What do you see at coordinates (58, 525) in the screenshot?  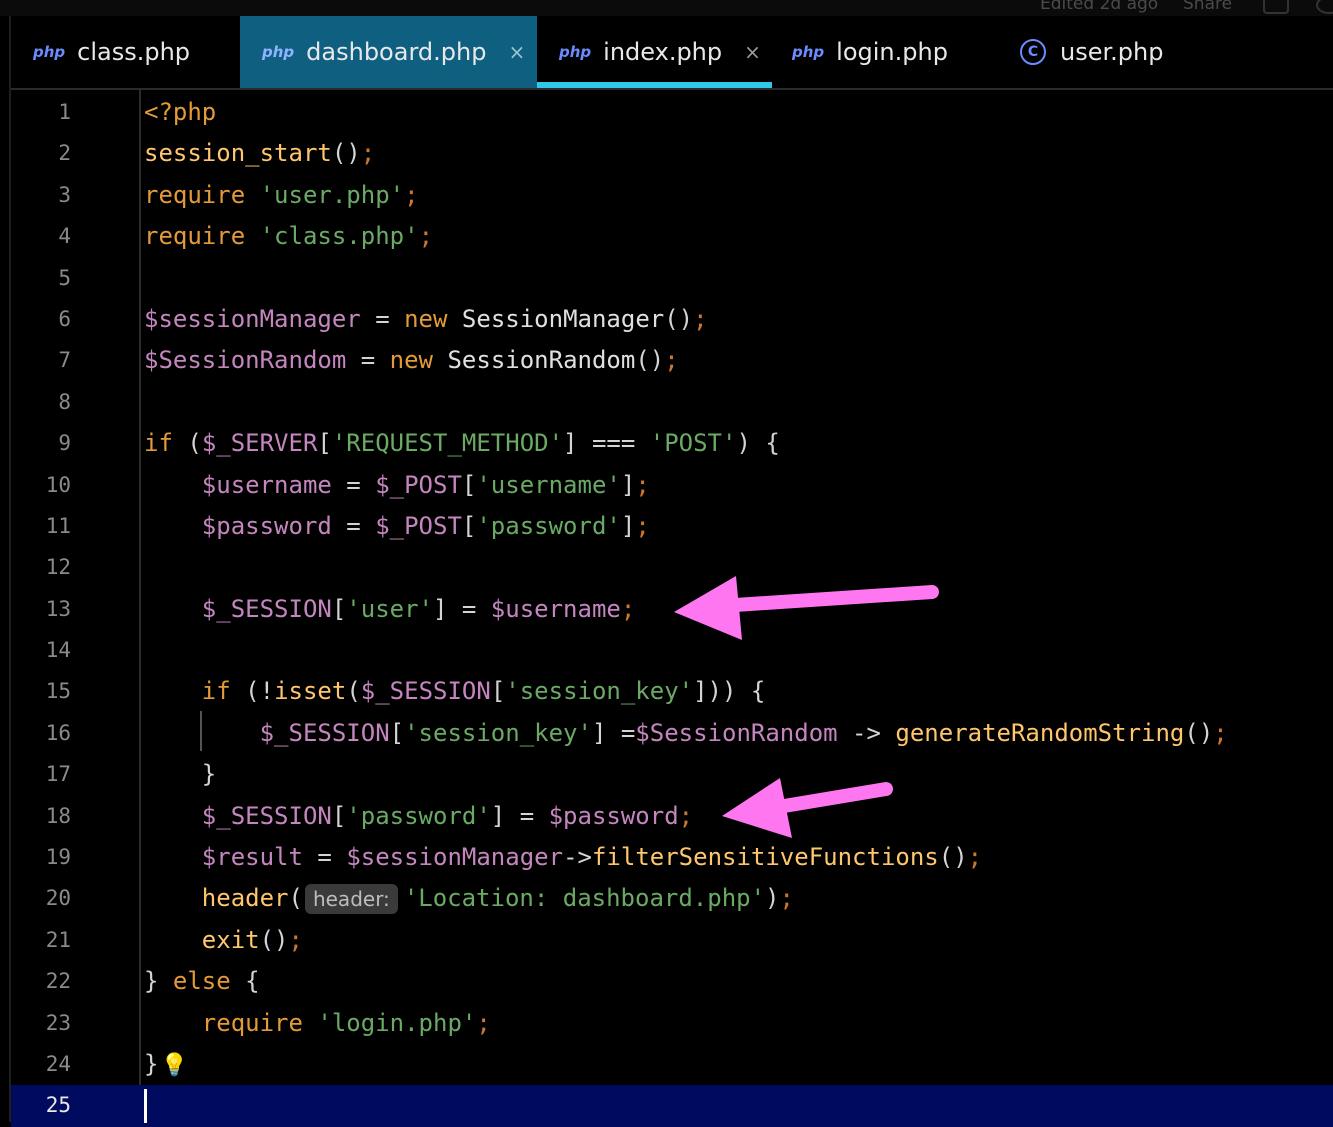 I see `line-number: 11` at bounding box center [58, 525].